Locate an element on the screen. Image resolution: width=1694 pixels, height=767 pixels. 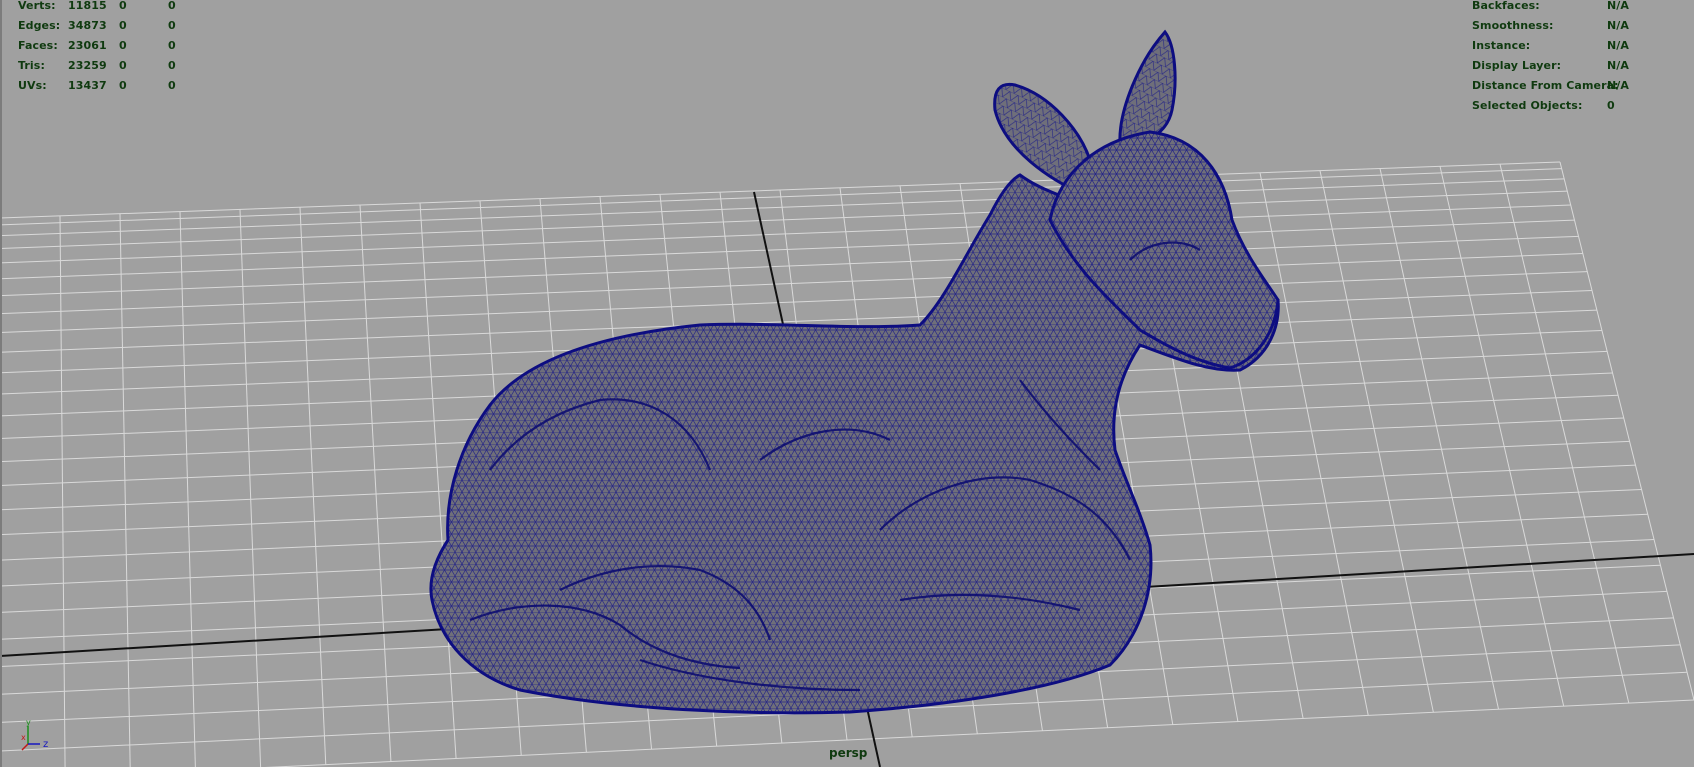
x-axis-label: x is located at coordinates (23, 737).